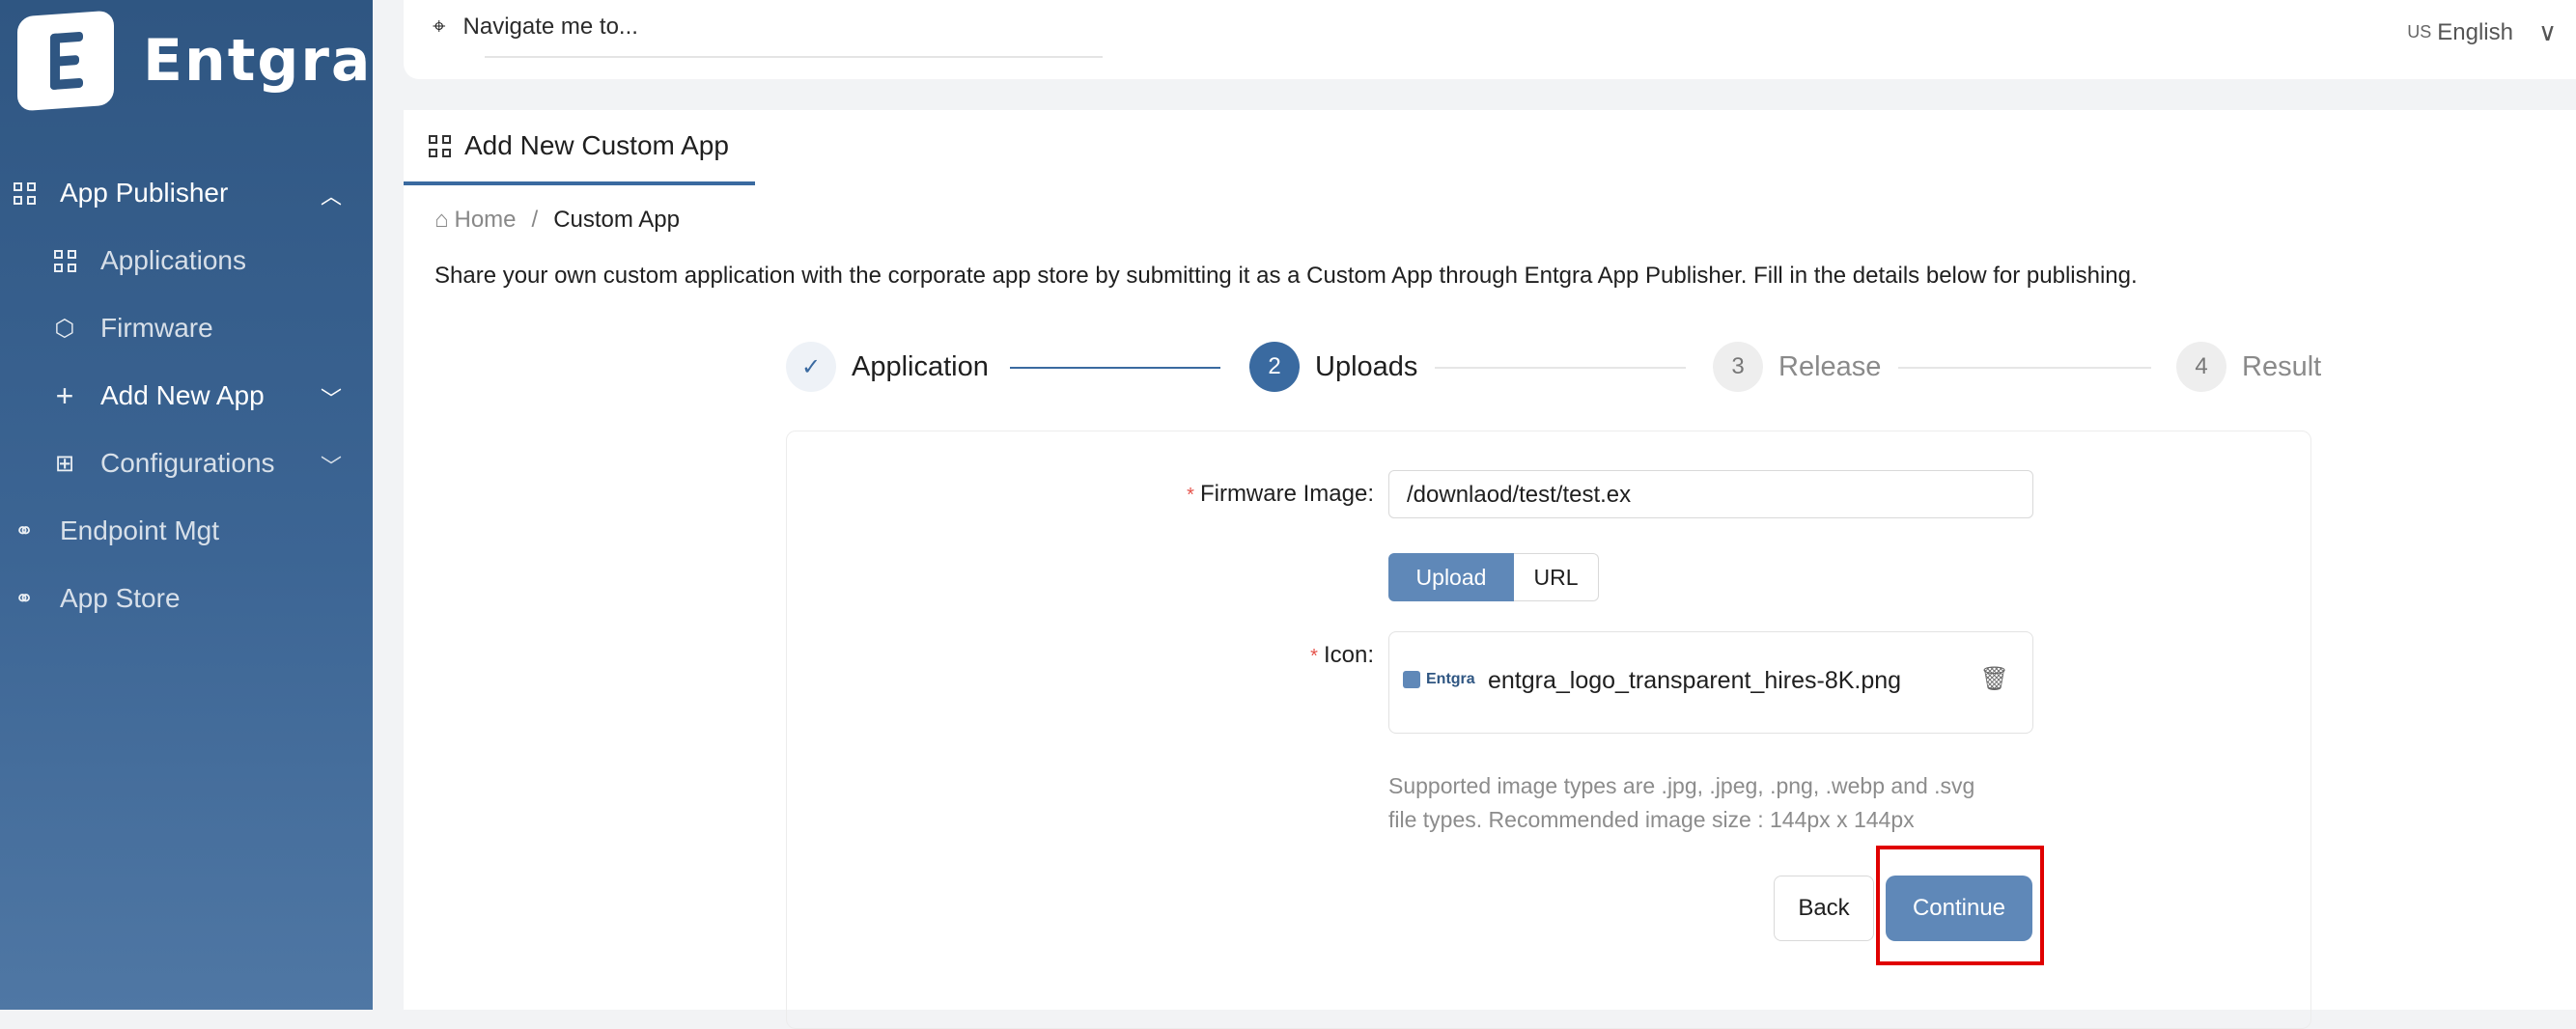  I want to click on sidebar-item-applications: Applications, so click(187, 260).